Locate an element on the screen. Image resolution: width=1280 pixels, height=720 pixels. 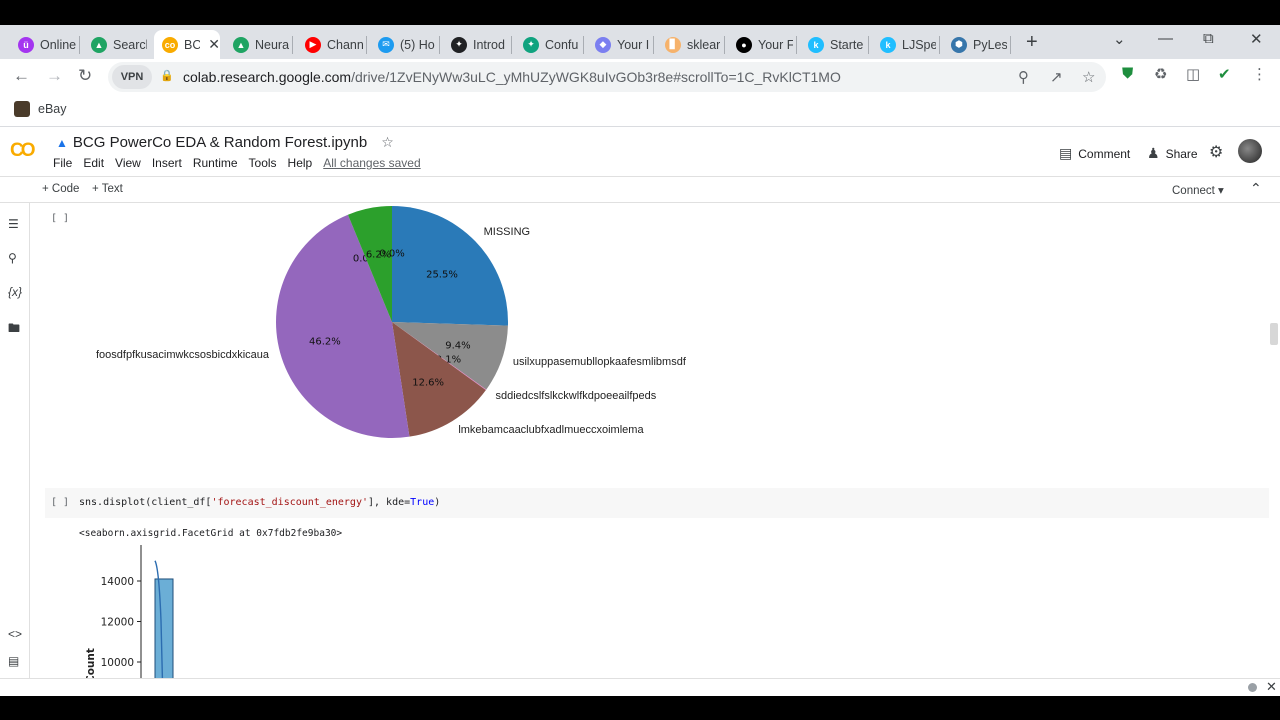
tab-label: Your I is located at coordinates (633, 44).